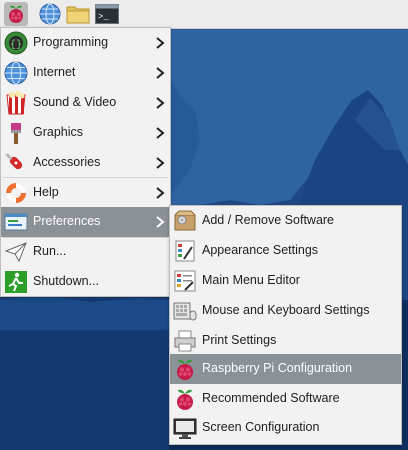 The width and height of the screenshot is (408, 450). I want to click on menu-item-label: Programming, so click(71, 42).